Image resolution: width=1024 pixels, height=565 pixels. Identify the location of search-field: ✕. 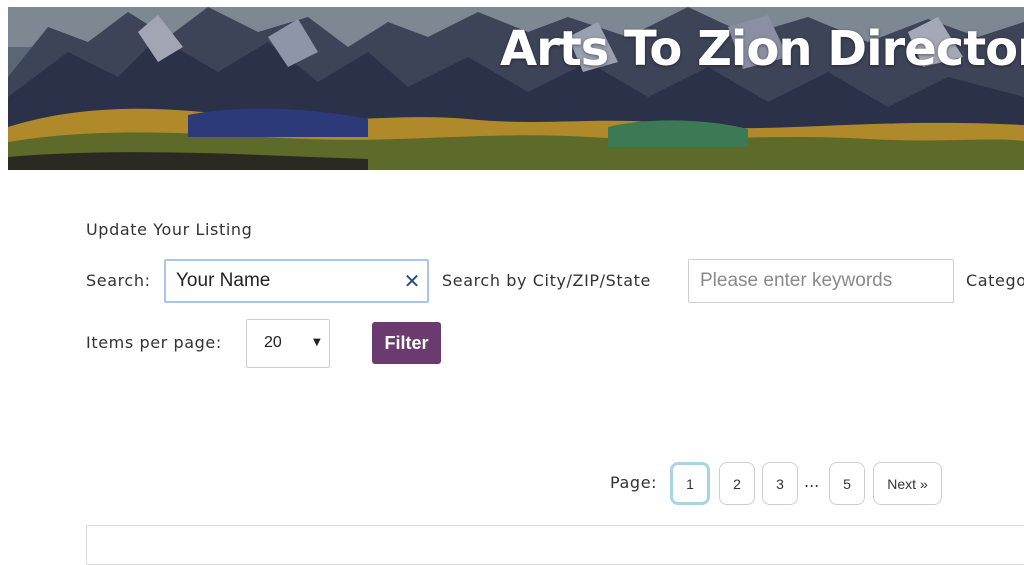
(296, 281).